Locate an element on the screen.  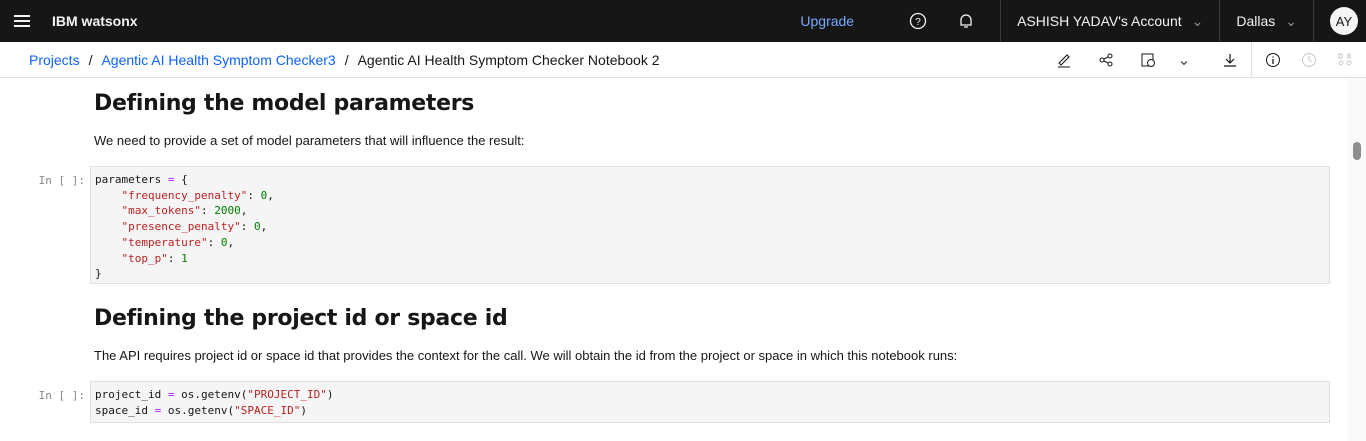
edit-icon is located at coordinates (1064, 61).